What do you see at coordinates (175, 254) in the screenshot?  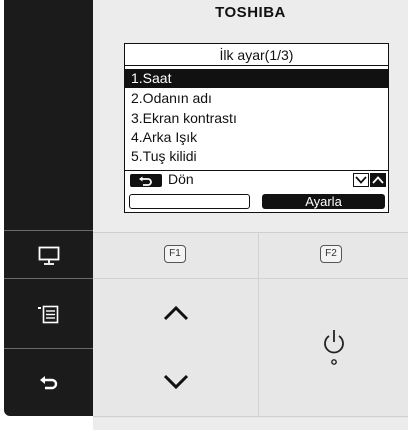 I see `f1-button: F1` at bounding box center [175, 254].